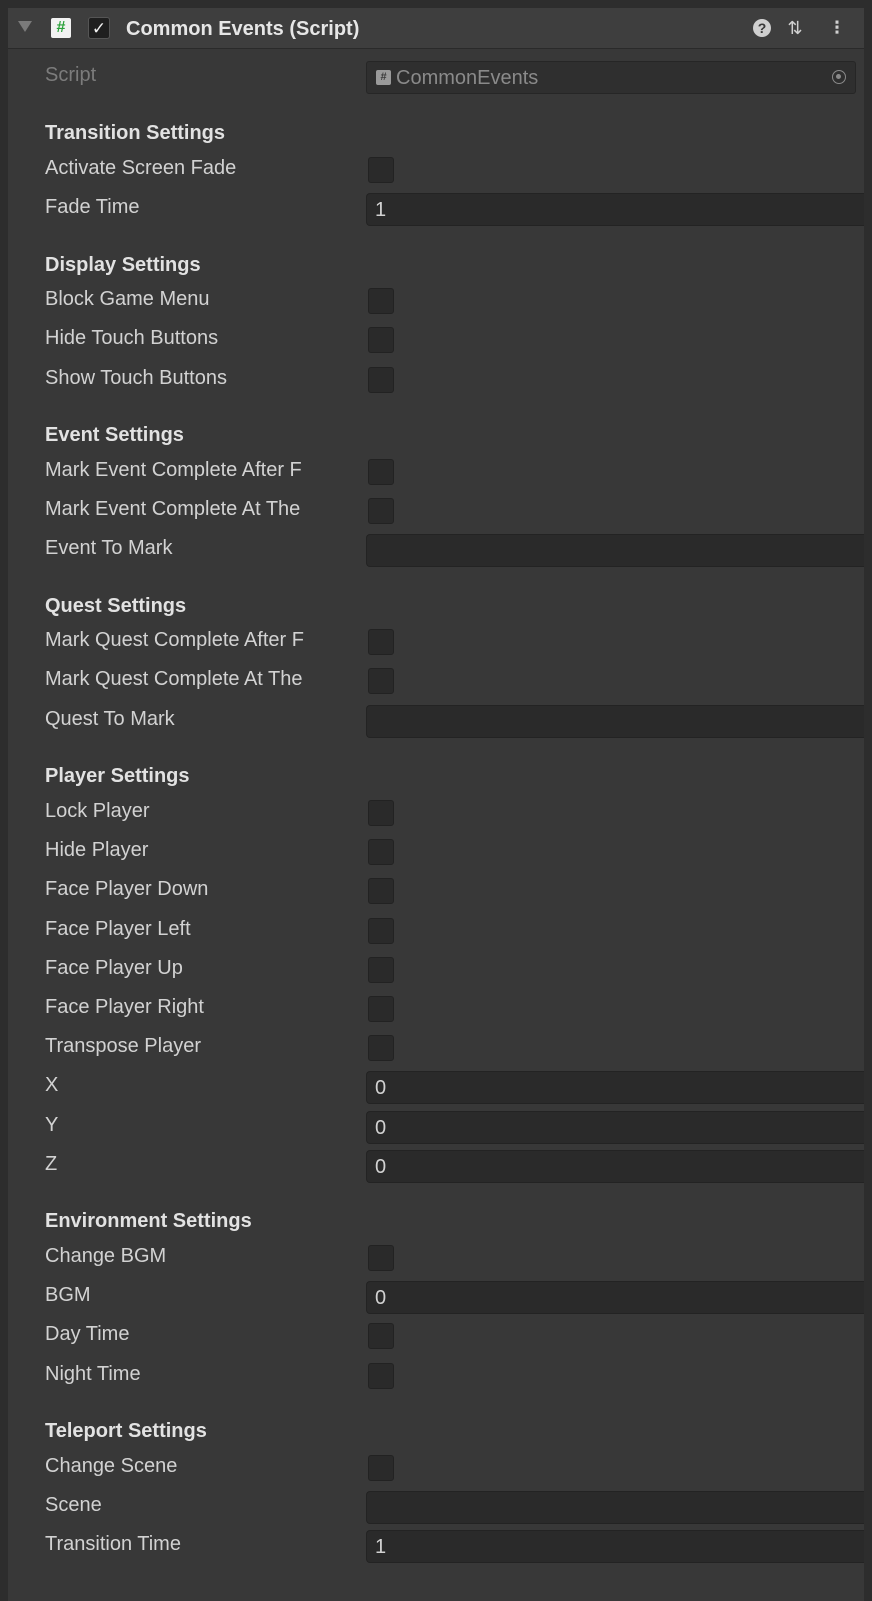 Image resolution: width=872 pixels, height=1601 pixels. What do you see at coordinates (436, 642) in the screenshot?
I see `mark-quest-after-row: Mark Quest Complete After F` at bounding box center [436, 642].